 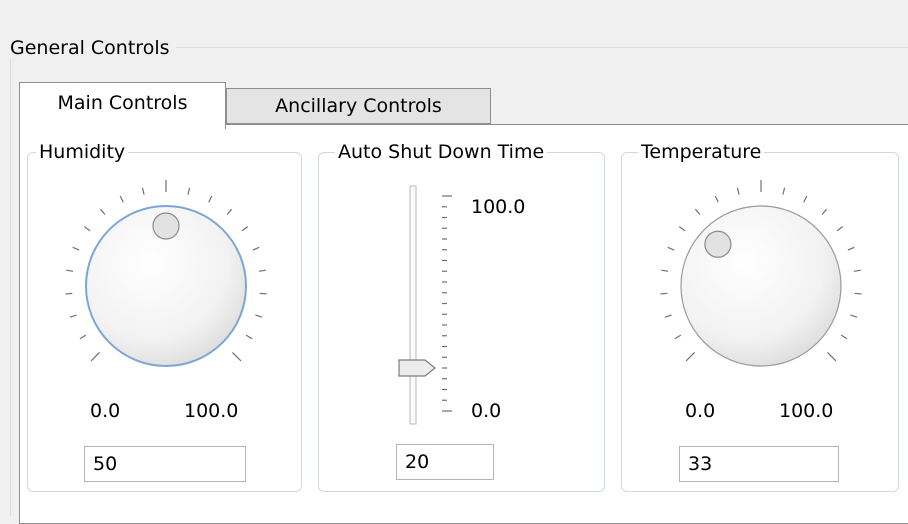 What do you see at coordinates (105, 411) in the screenshot?
I see `humidity-min-label: 0.0` at bounding box center [105, 411].